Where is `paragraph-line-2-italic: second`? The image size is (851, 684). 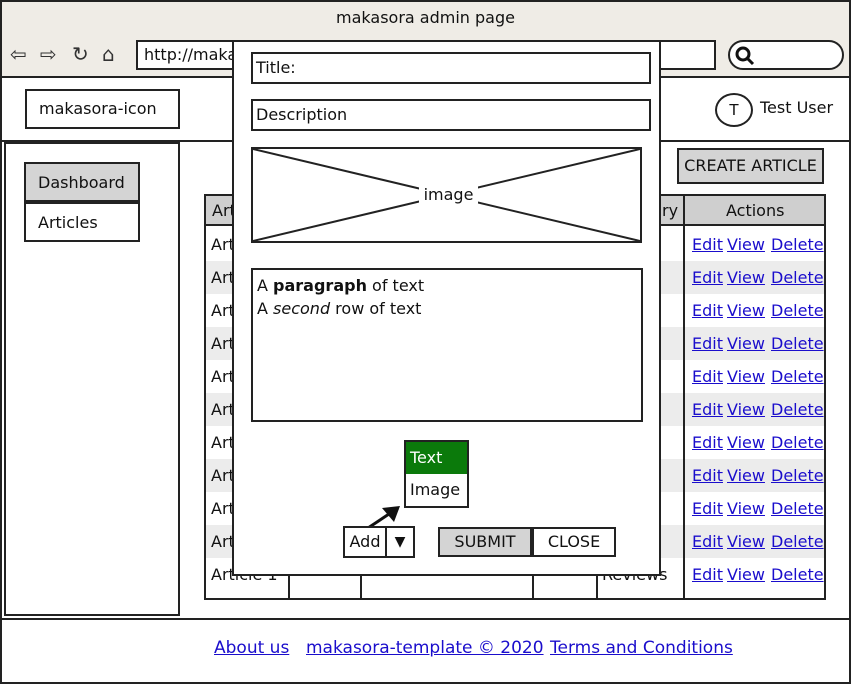 paragraph-line-2-italic: second is located at coordinates (302, 308).